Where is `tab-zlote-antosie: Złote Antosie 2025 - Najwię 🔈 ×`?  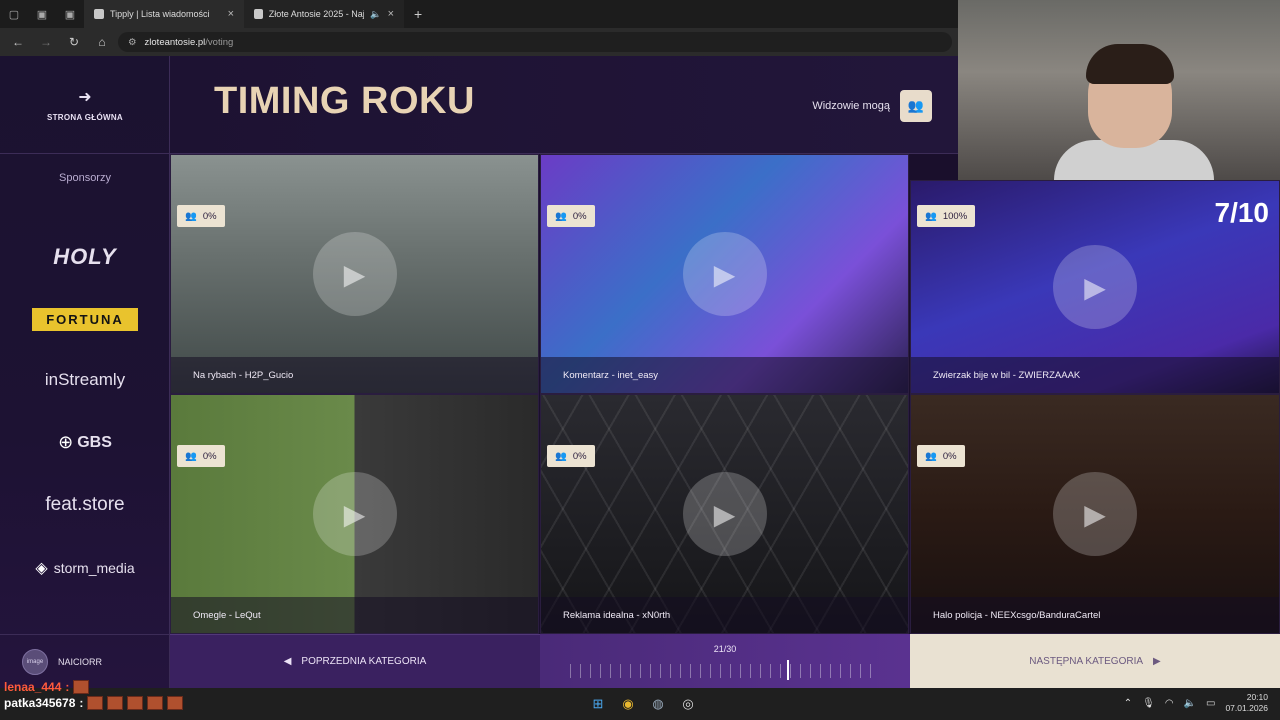
tab-zlote-antosie: Złote Antosie 2025 - Najwię 🔈 × is located at coordinates (324, 14).